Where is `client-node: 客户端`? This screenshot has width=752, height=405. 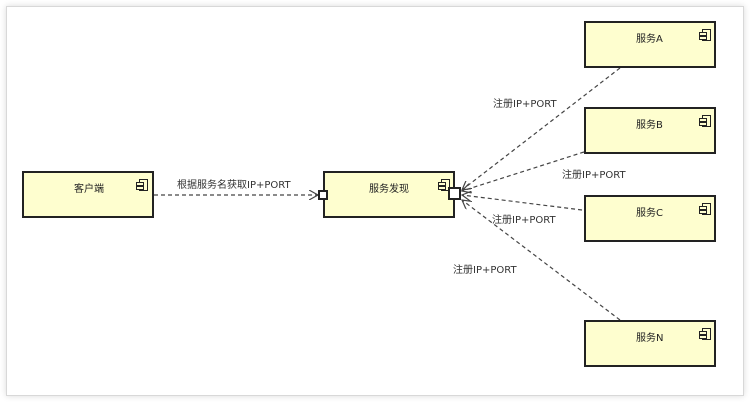 client-node: 客户端 is located at coordinates (88, 194).